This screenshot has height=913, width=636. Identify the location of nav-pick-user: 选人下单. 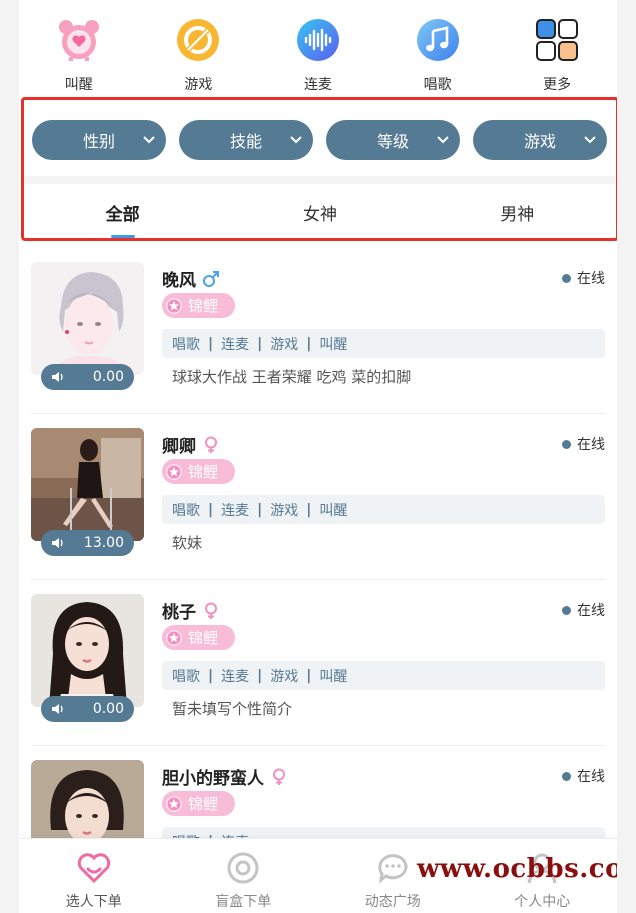
(94, 876).